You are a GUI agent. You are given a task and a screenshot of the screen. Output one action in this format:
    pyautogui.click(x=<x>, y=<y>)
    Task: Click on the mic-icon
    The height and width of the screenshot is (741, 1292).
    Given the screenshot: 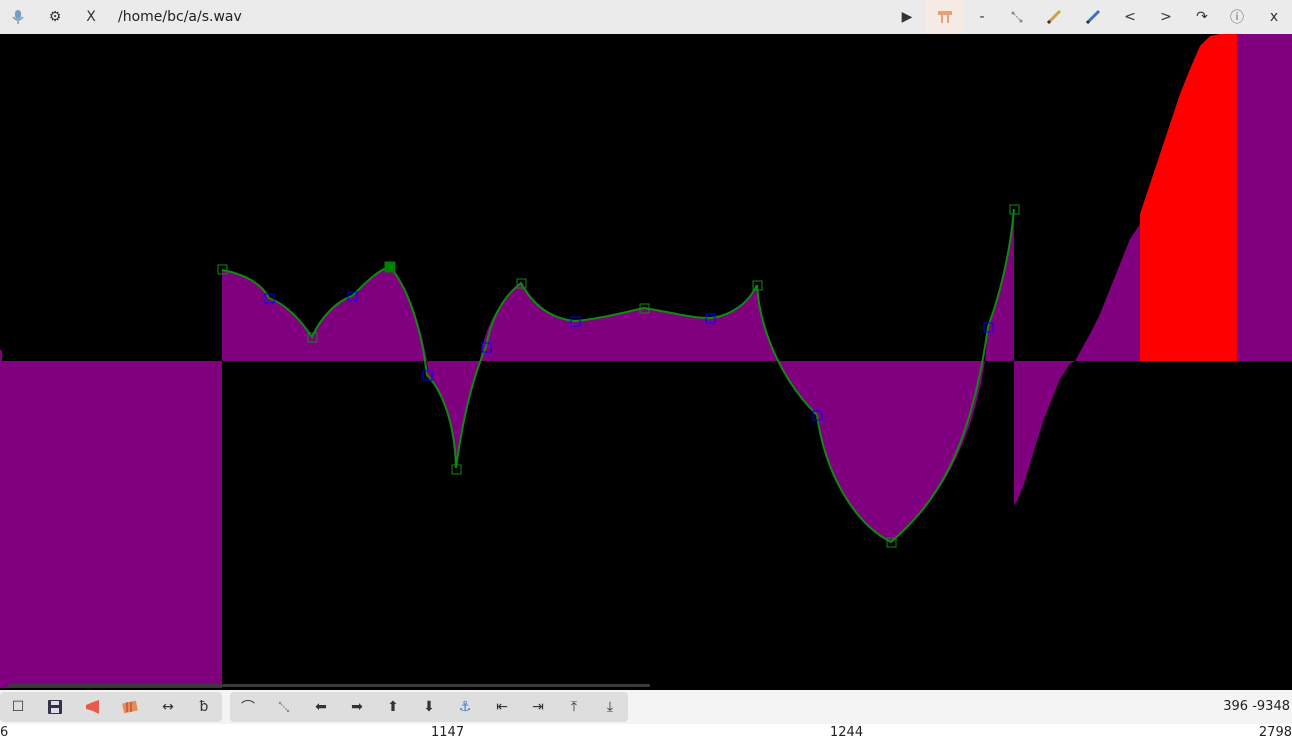 What is the action you would take?
    pyautogui.click(x=18, y=17)
    